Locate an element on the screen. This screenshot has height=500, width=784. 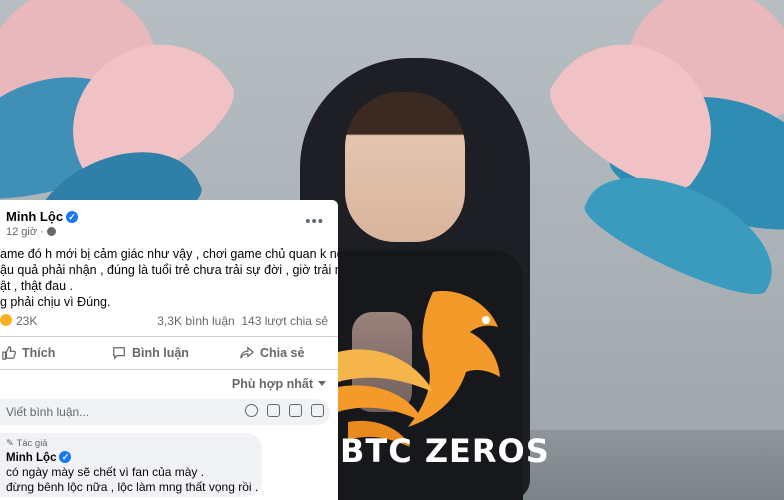
sort-label: Phù hợp nhất is located at coordinates (272, 384).